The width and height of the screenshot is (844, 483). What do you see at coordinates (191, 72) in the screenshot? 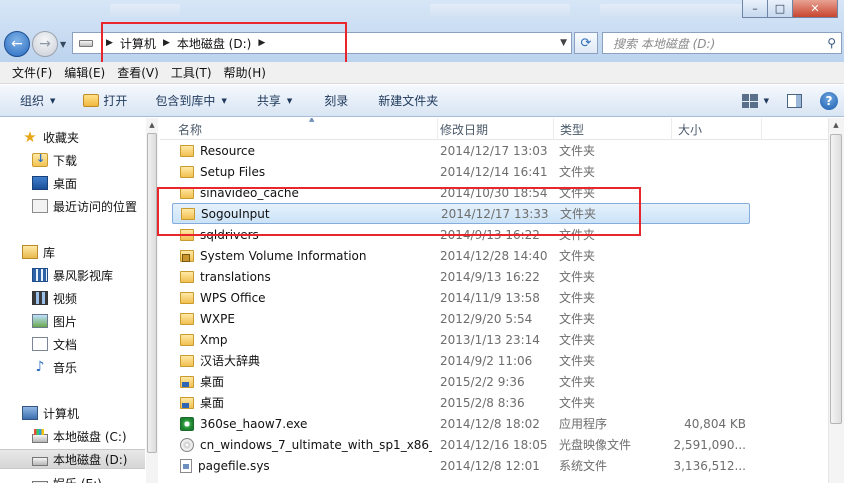
I see `menu-tools: 工具(T)` at bounding box center [191, 72].